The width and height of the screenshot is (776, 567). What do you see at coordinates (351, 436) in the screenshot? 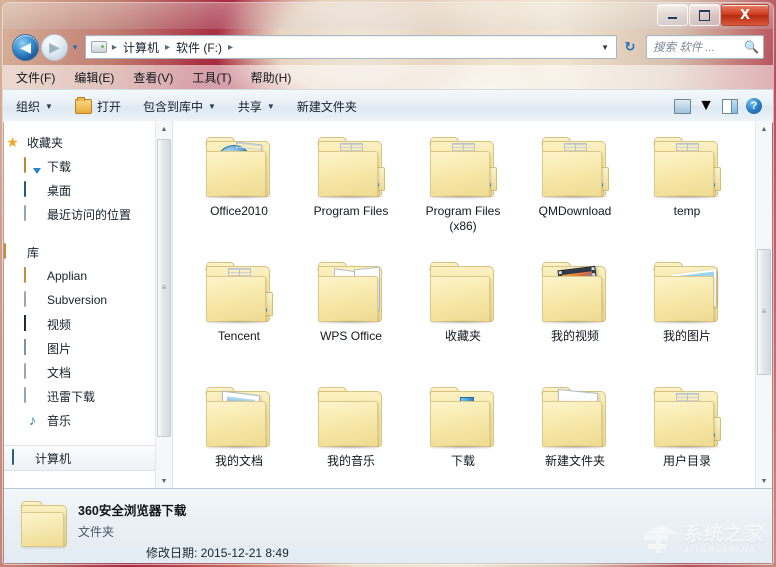
I see `file-item: ♪ 我的音乐` at bounding box center [351, 436].